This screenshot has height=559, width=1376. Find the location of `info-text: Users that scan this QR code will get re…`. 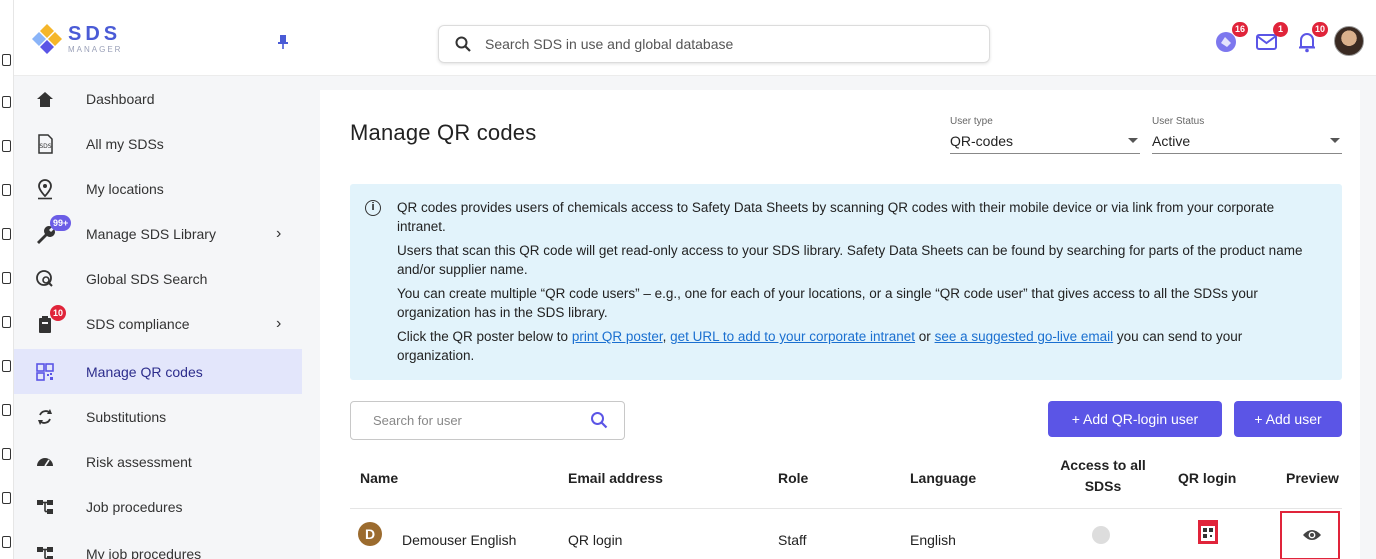

info-text: Users that scan this QR code will get re… is located at coordinates (850, 260).